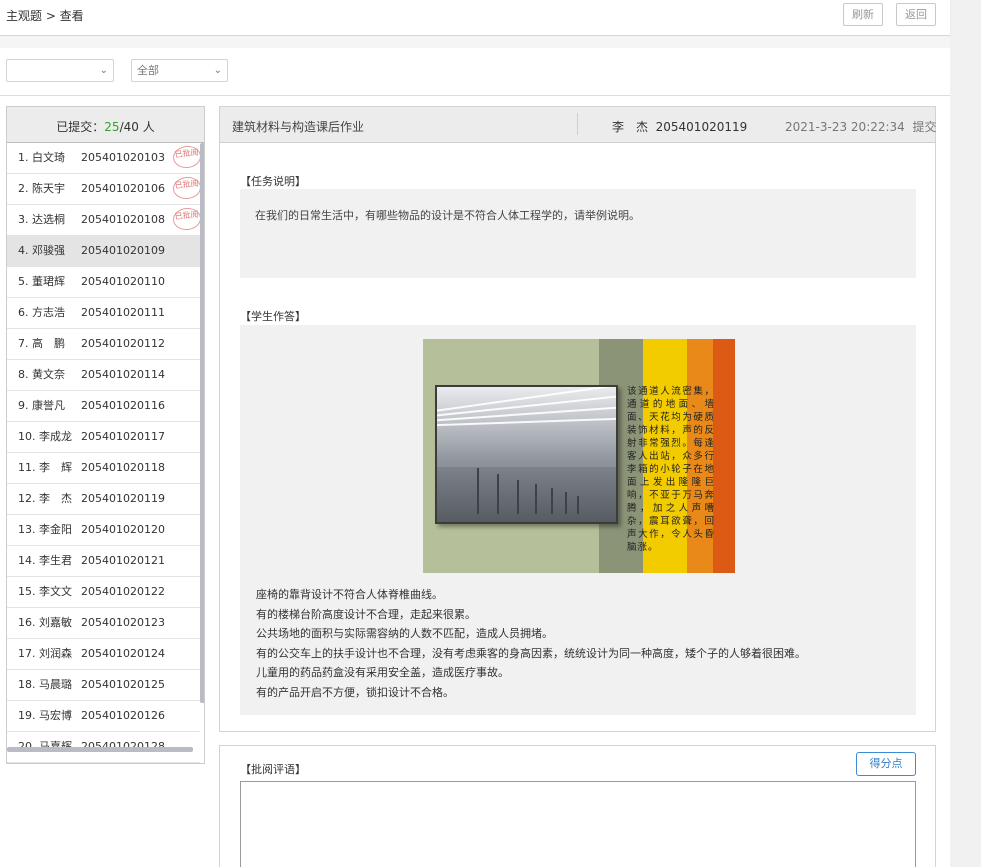  What do you see at coordinates (273, 769) in the screenshot?
I see `comment-label: 【批阅评语】` at bounding box center [273, 769].